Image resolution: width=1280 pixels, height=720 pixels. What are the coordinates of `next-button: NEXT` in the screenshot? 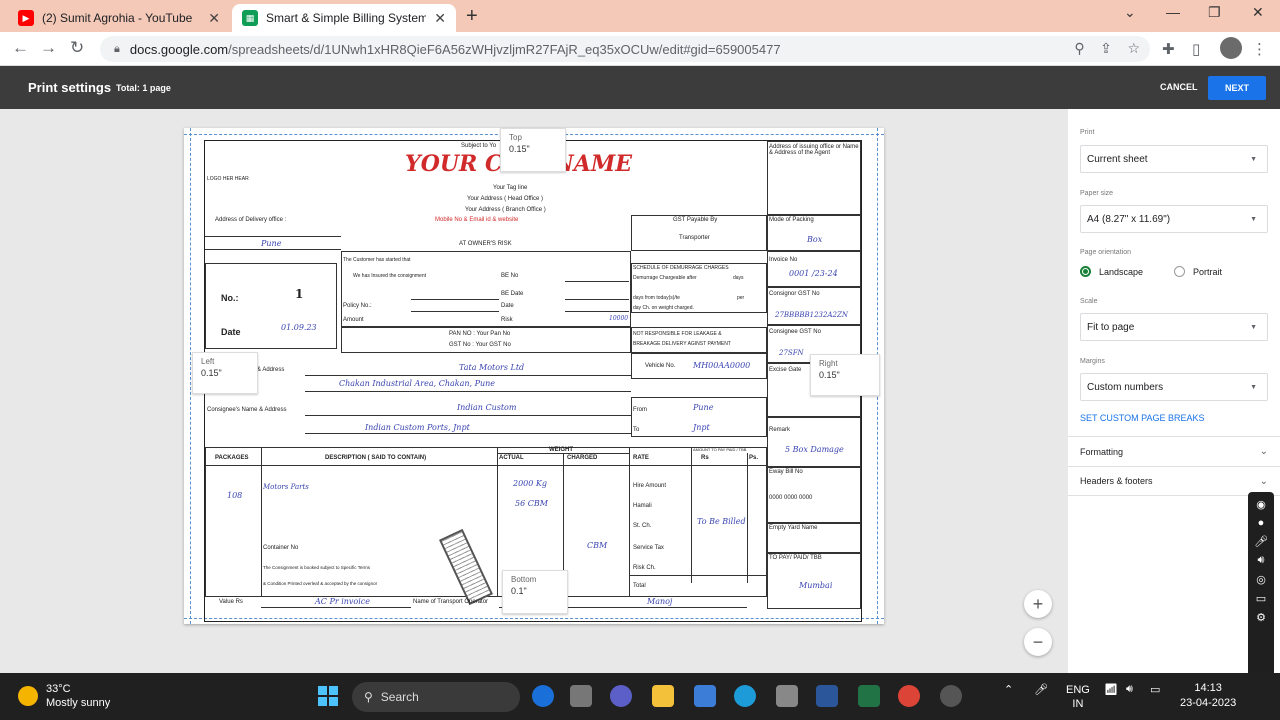 It's located at (1237, 88).